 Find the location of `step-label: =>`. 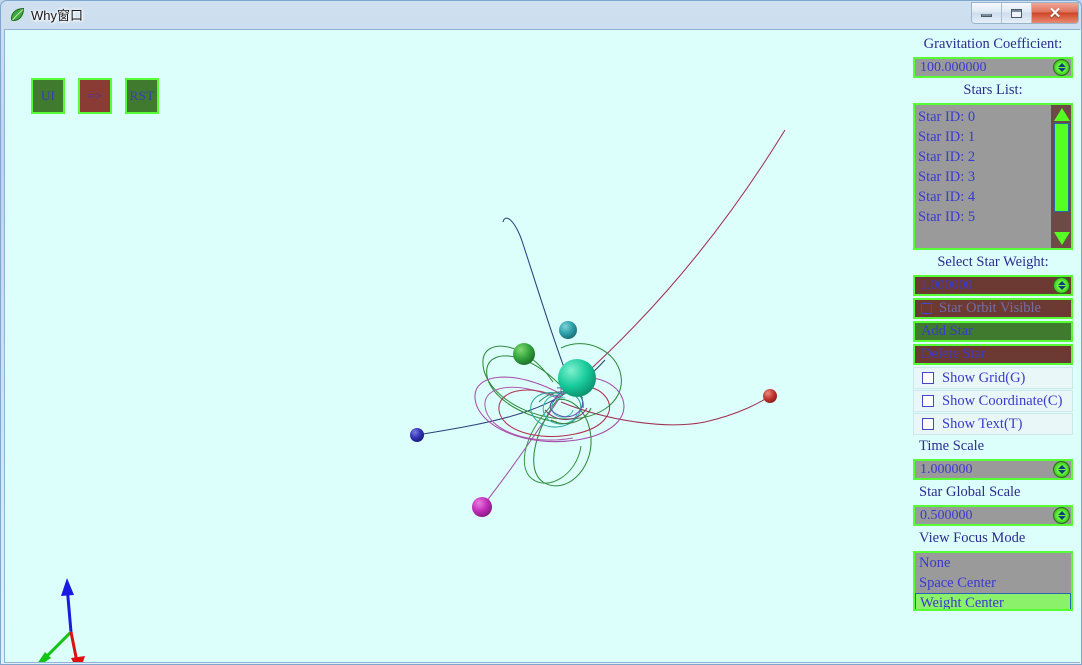

step-label: => is located at coordinates (95, 95).